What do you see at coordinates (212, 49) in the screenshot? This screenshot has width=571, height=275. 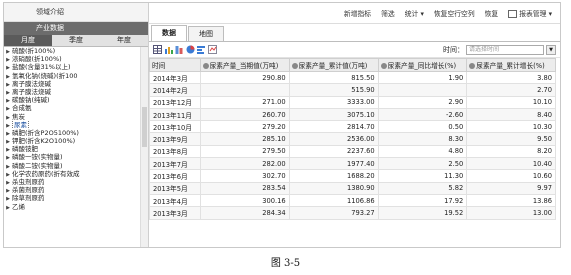 I see `export-icon` at bounding box center [212, 49].